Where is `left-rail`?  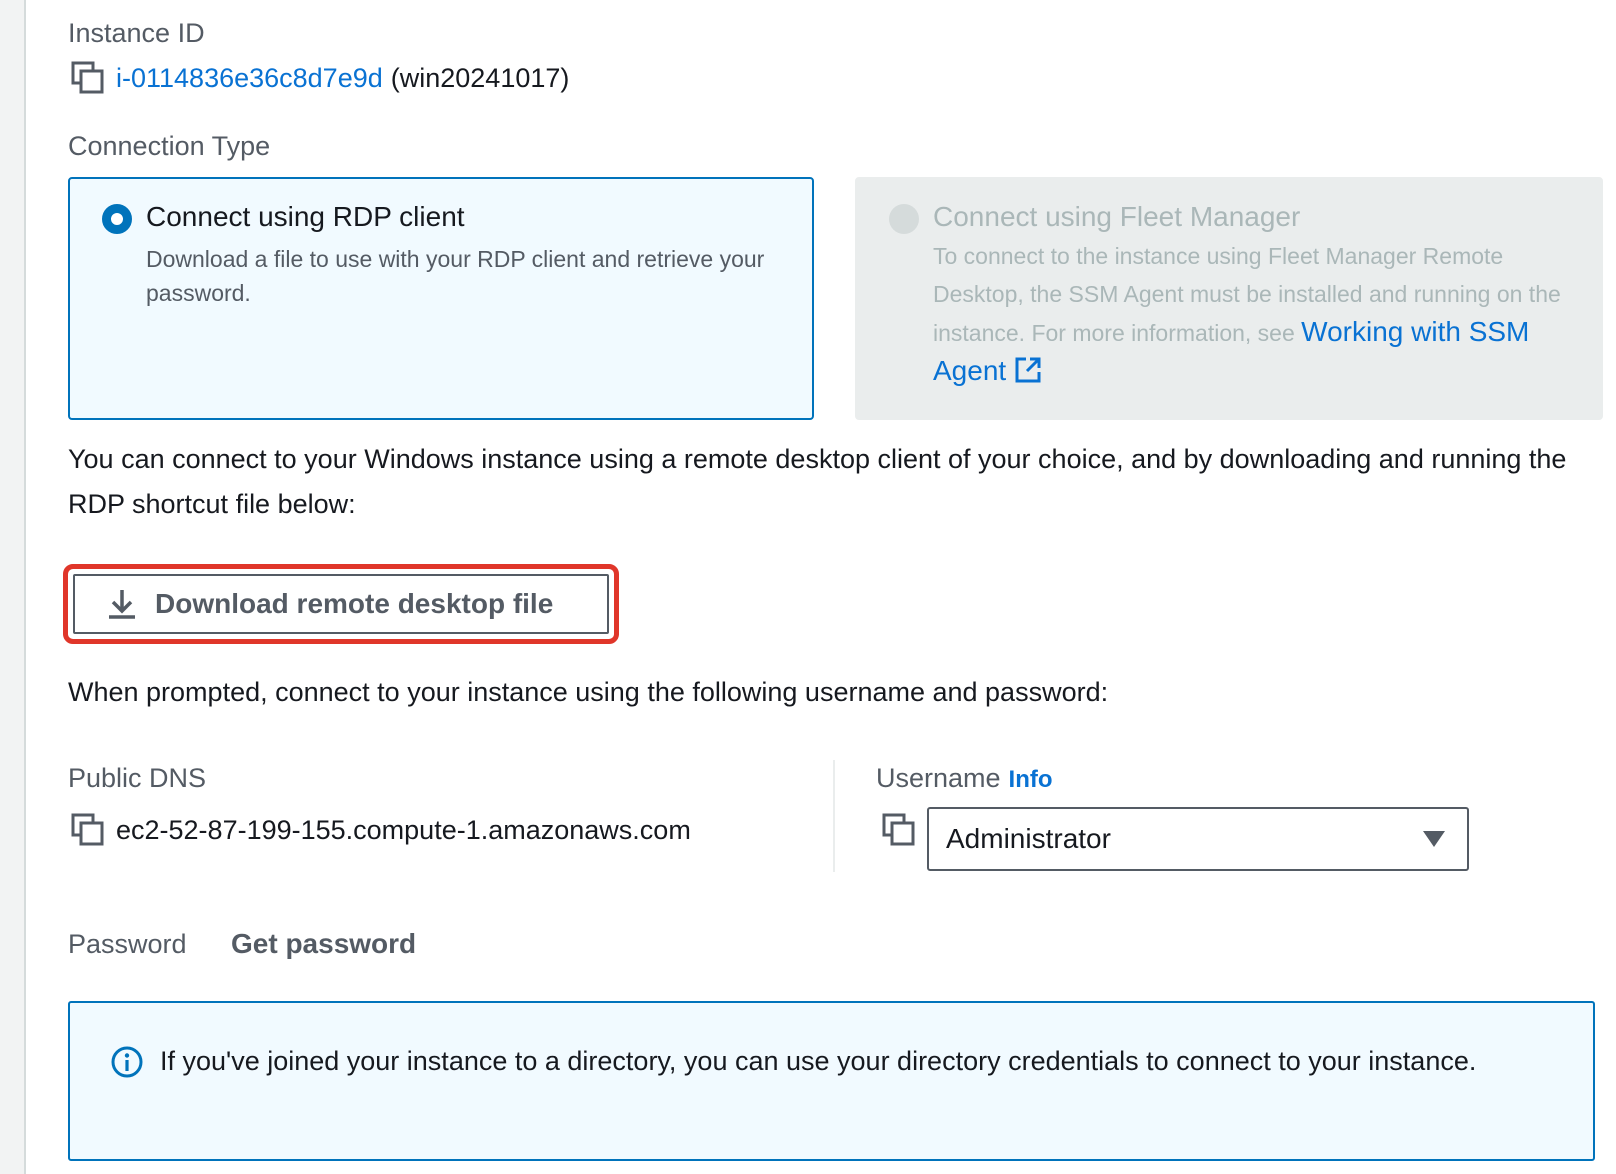
left-rail is located at coordinates (13, 587).